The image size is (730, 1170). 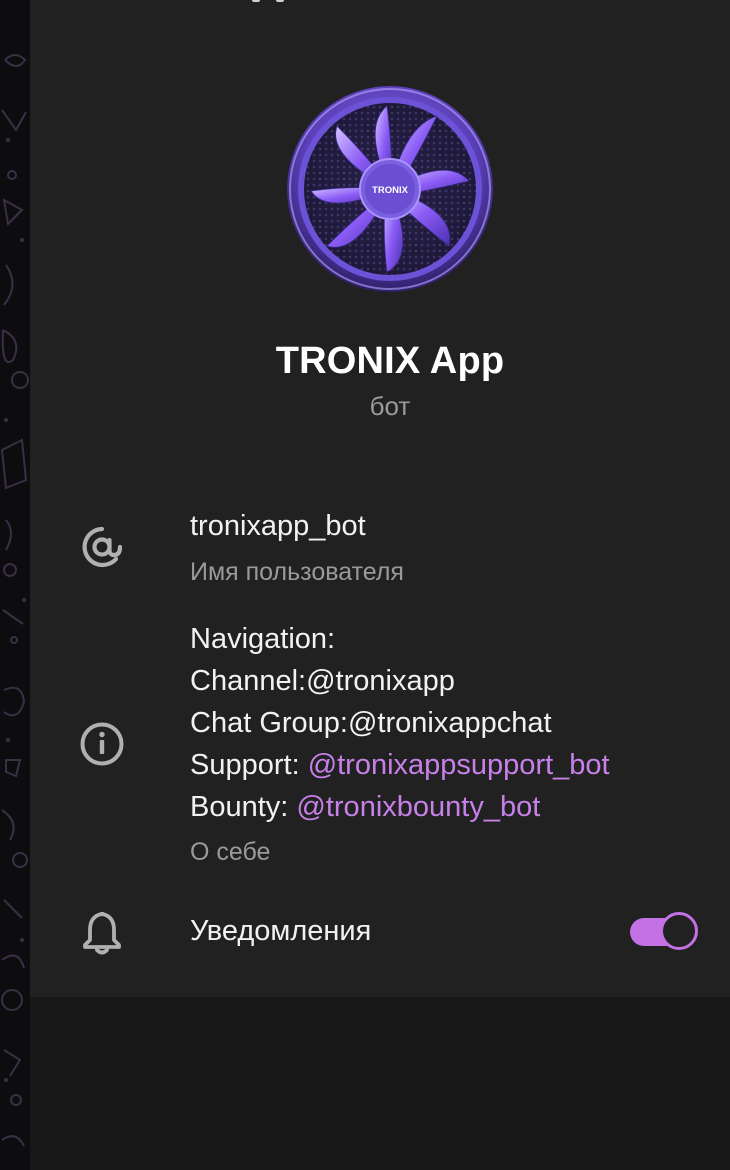 I want to click on at-icon, so click(x=102, y=547).